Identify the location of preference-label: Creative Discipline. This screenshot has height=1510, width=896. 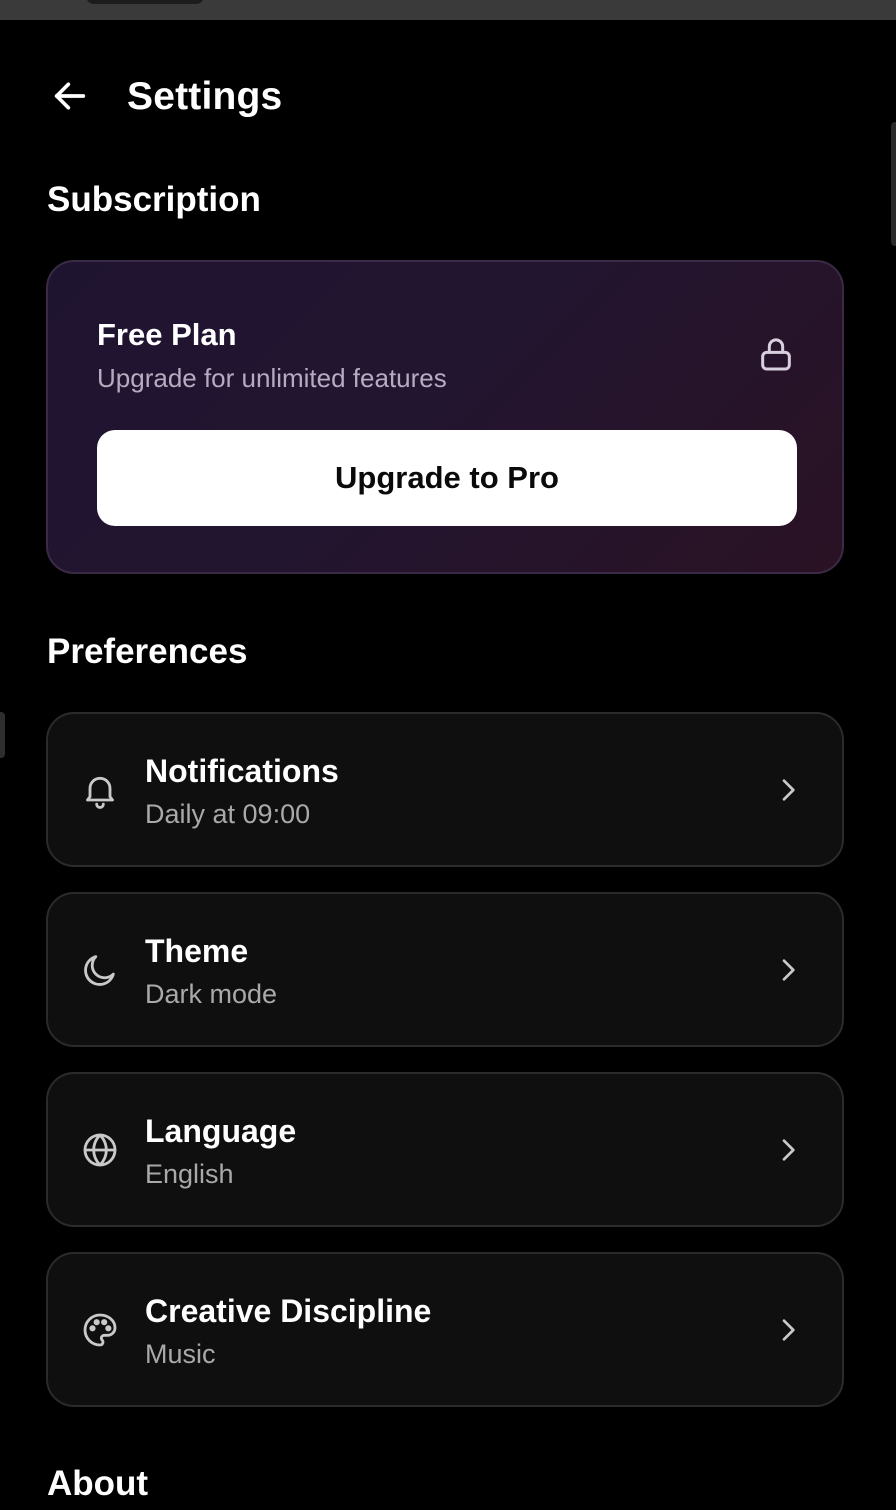
(288, 1311).